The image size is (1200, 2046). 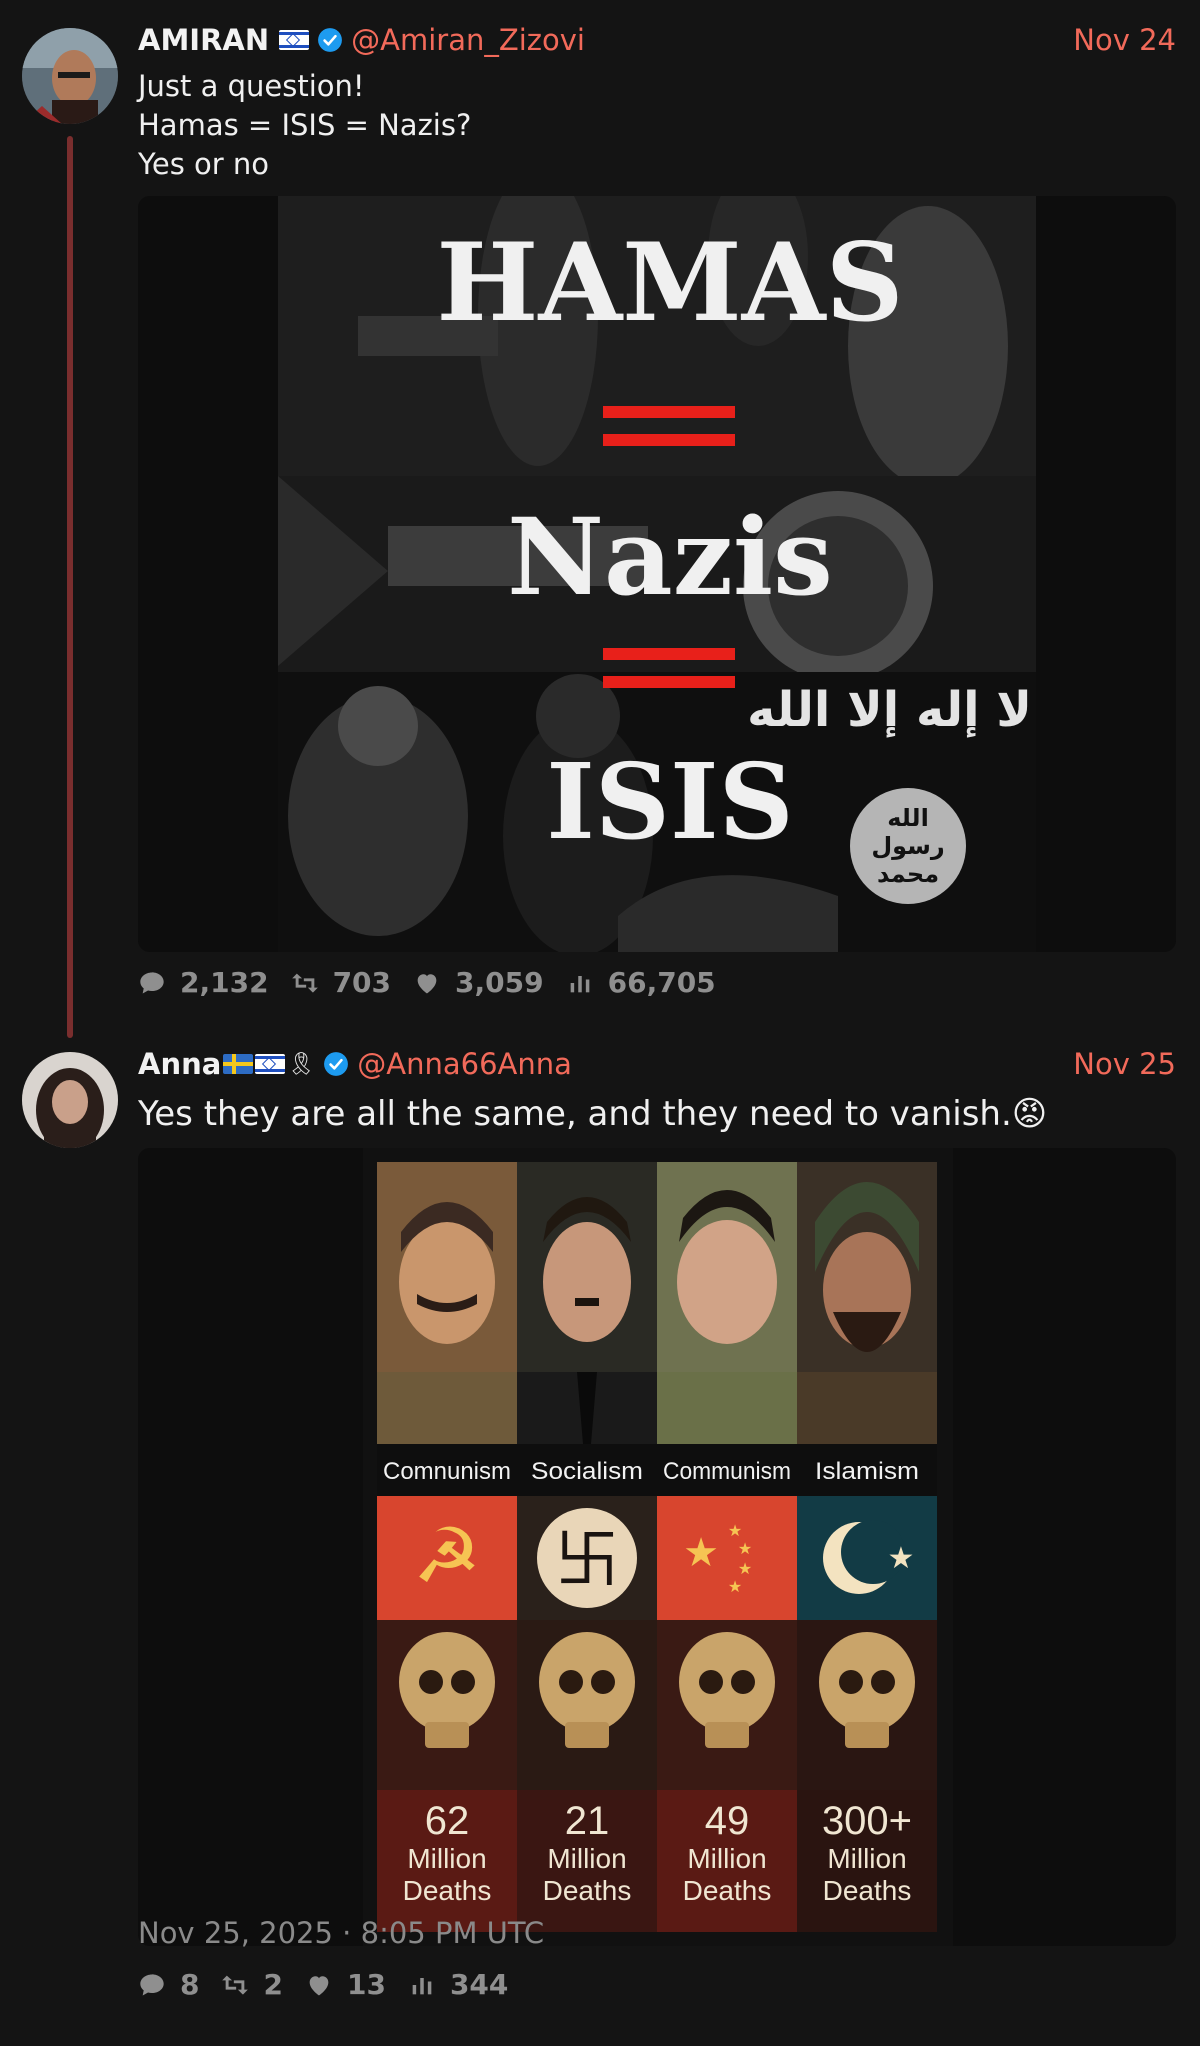 I want to click on death-count: 21, so click(x=587, y=1821).